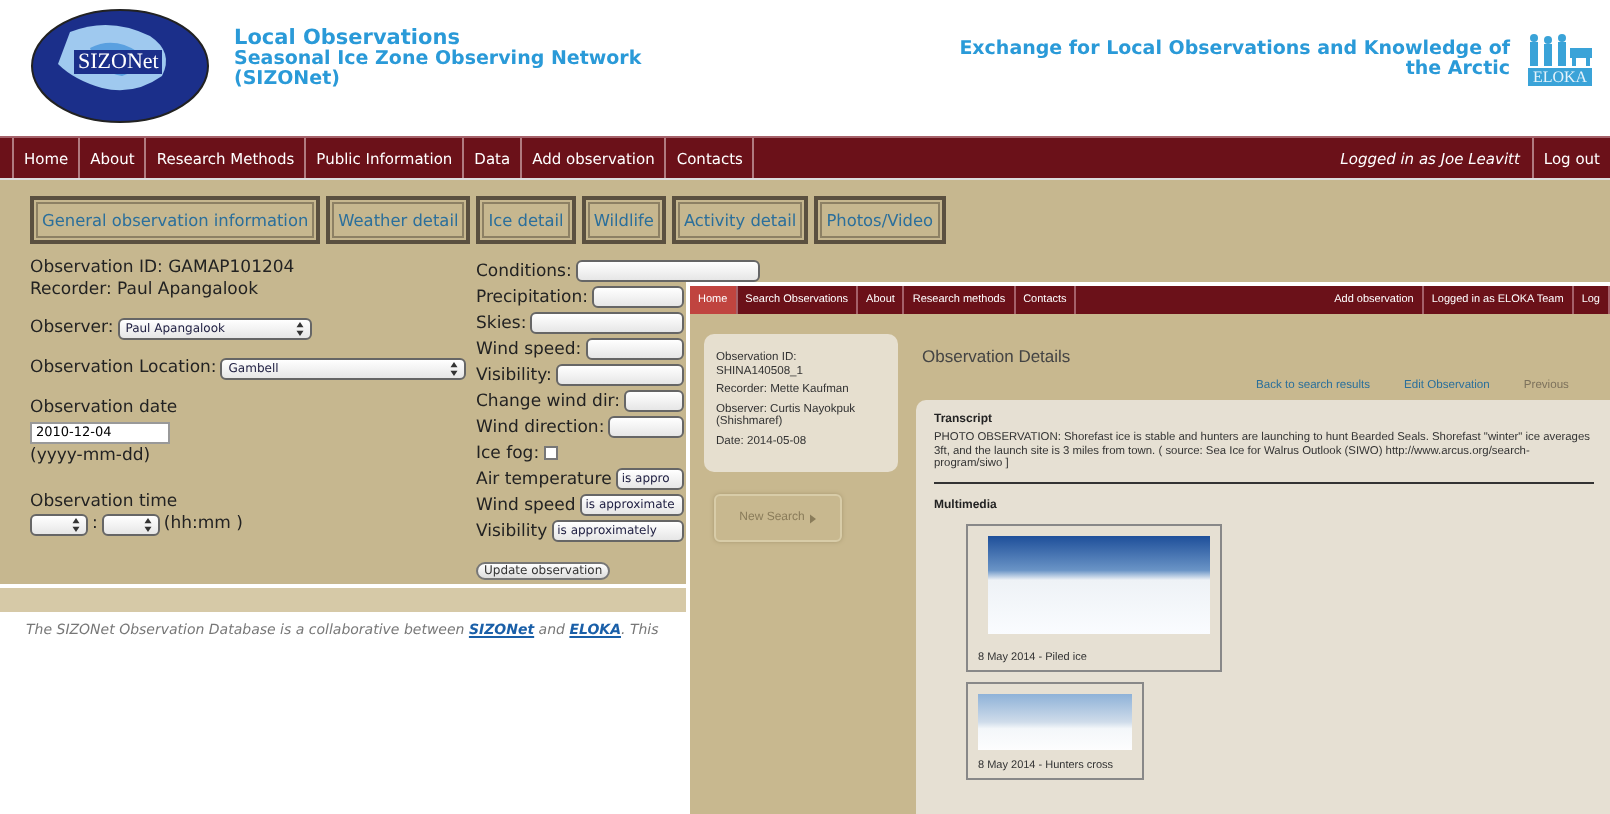 The image size is (1610, 814). What do you see at coordinates (997, 356) in the screenshot?
I see `page-heading: Observation Details` at bounding box center [997, 356].